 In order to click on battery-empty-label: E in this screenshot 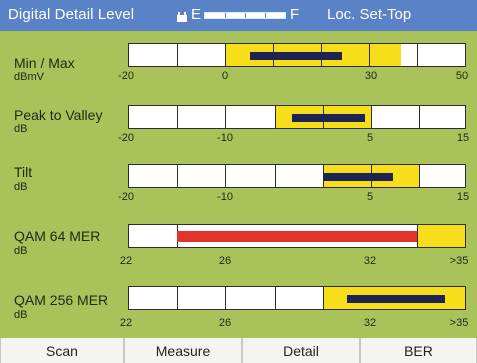, I will do `click(196, 14)`.